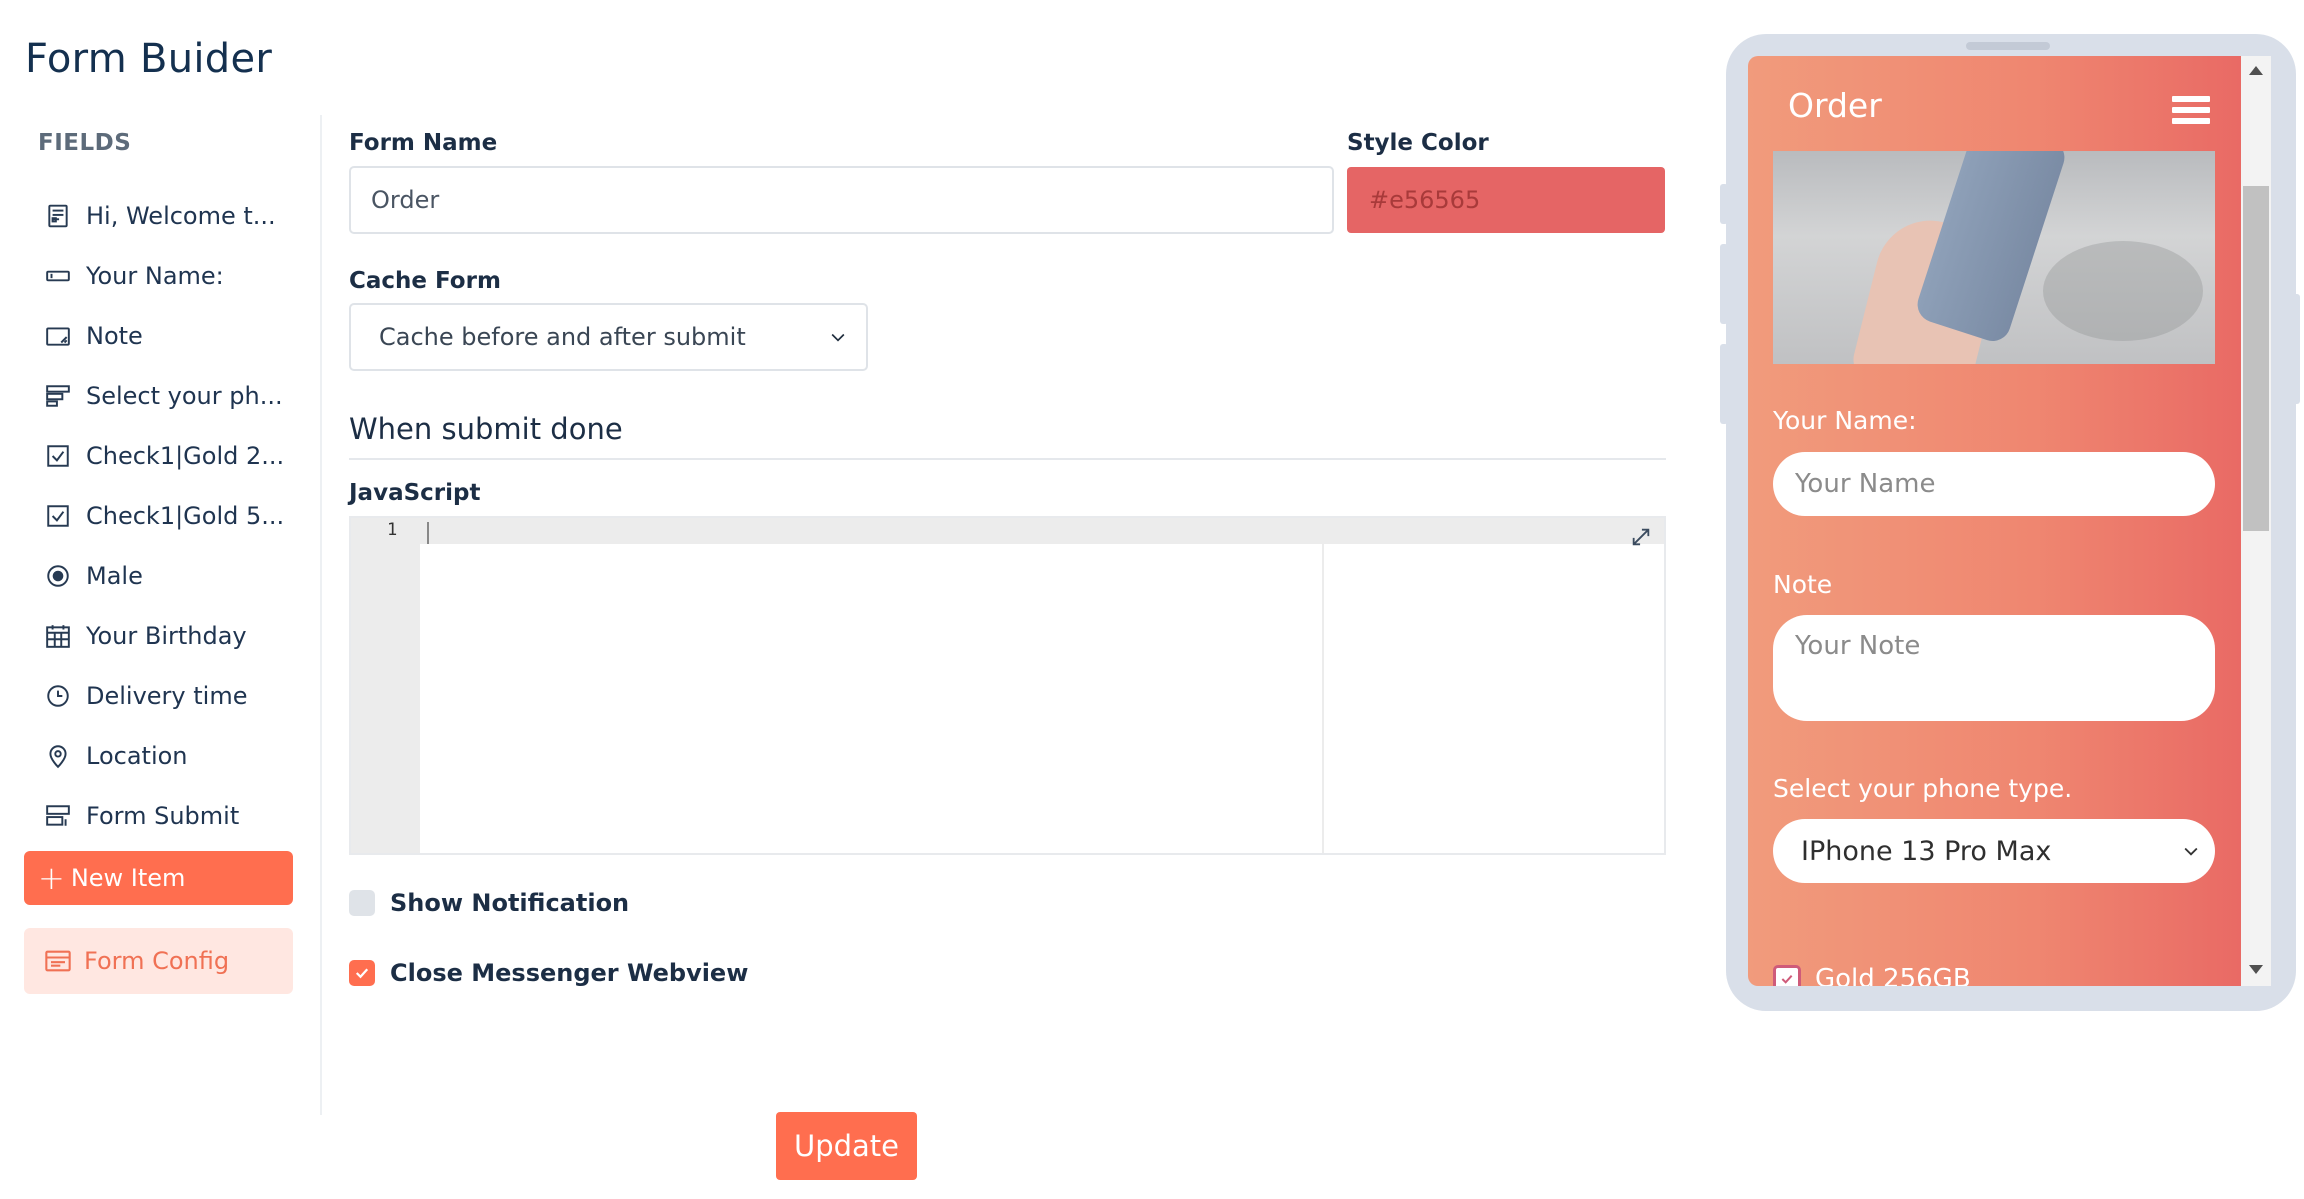 The image size is (2304, 1199). I want to click on cache-form-label: Cache Form, so click(425, 281).